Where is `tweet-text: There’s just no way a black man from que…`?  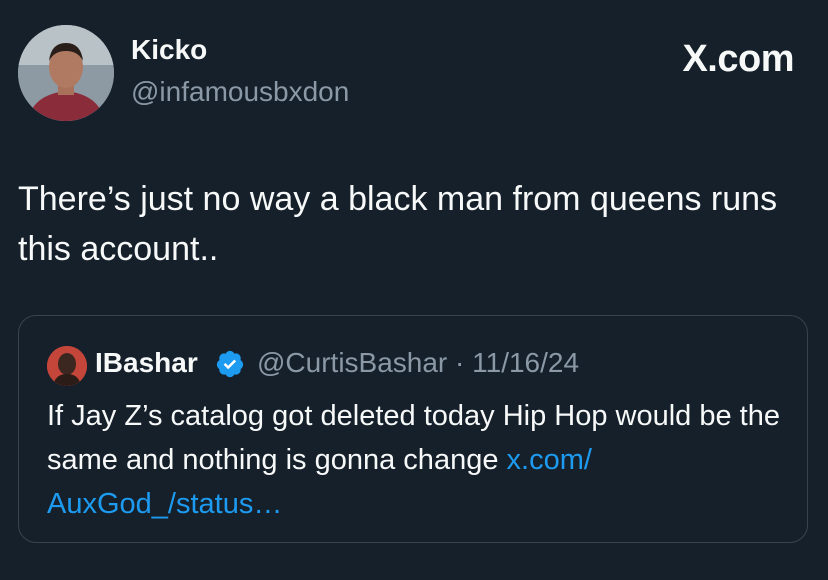
tweet-text: There’s just no way a black man from que… is located at coordinates (398, 224).